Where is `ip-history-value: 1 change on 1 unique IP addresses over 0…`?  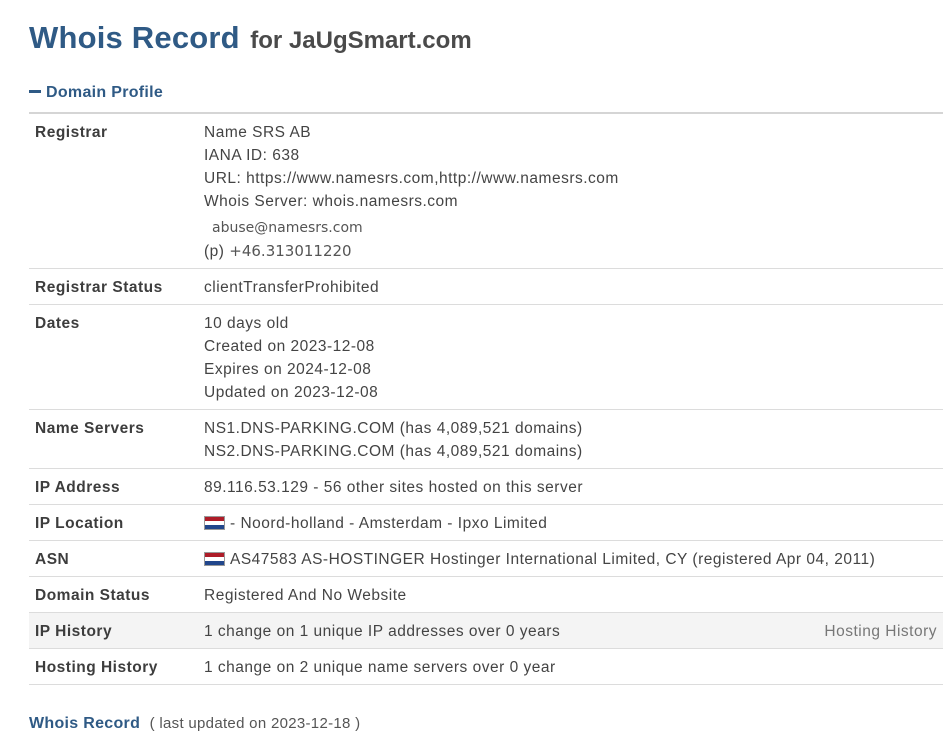
ip-history-value: 1 change on 1 unique IP addresses over 0… is located at coordinates (489, 630).